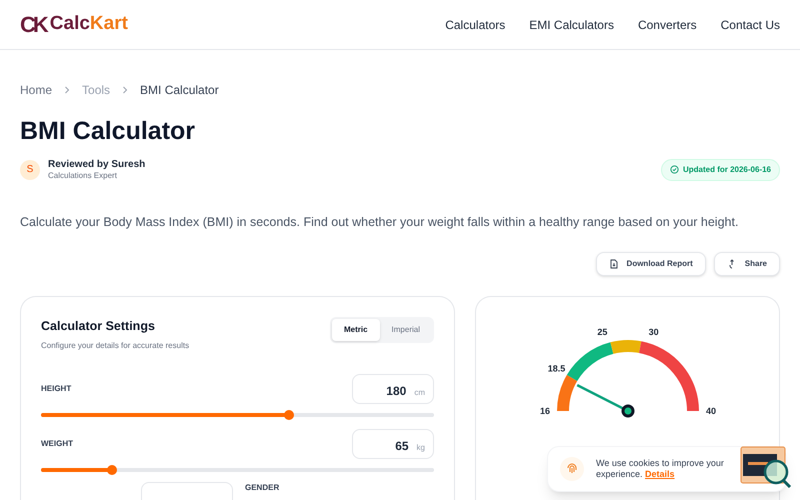 This screenshot has width=800, height=500. What do you see at coordinates (766, 467) in the screenshot?
I see `computer-search-icon` at bounding box center [766, 467].